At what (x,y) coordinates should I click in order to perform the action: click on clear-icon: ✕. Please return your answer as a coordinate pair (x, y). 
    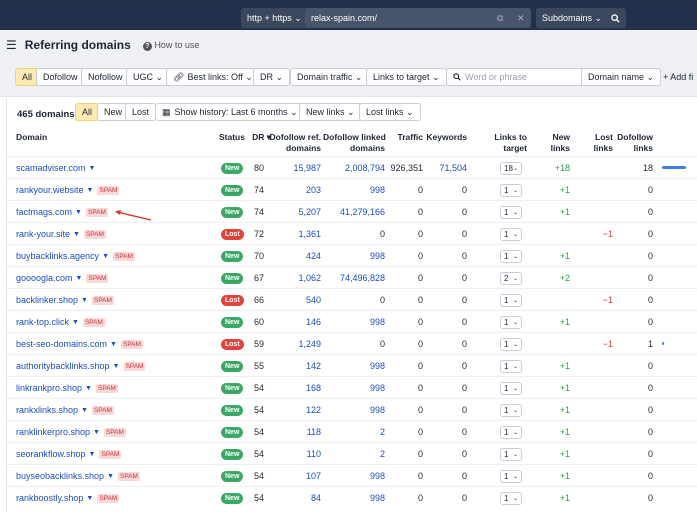
    Looking at the image, I should click on (521, 18).